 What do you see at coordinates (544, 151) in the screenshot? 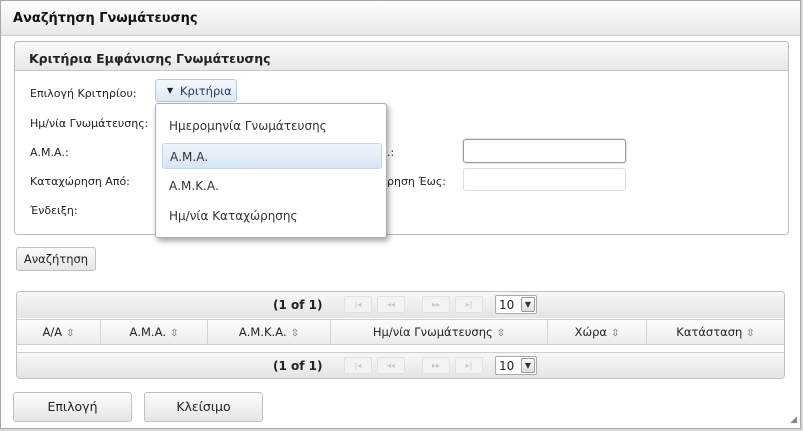
I see `amka-input` at bounding box center [544, 151].